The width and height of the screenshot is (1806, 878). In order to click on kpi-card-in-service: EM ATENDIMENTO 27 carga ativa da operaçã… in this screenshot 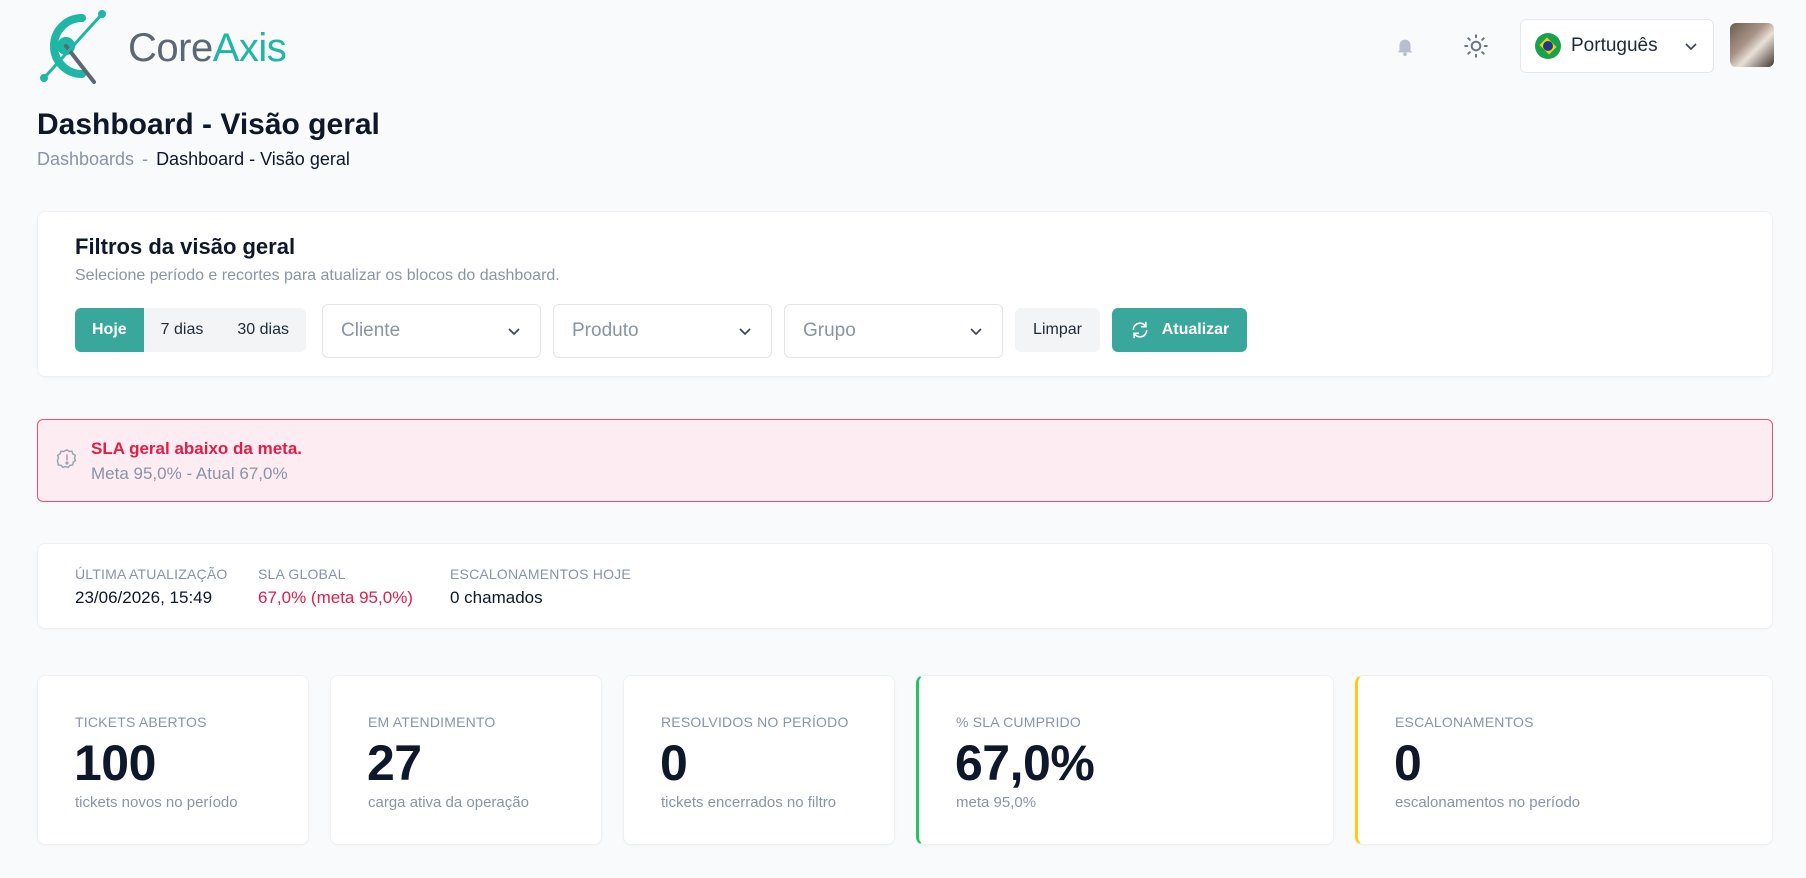, I will do `click(466, 760)`.